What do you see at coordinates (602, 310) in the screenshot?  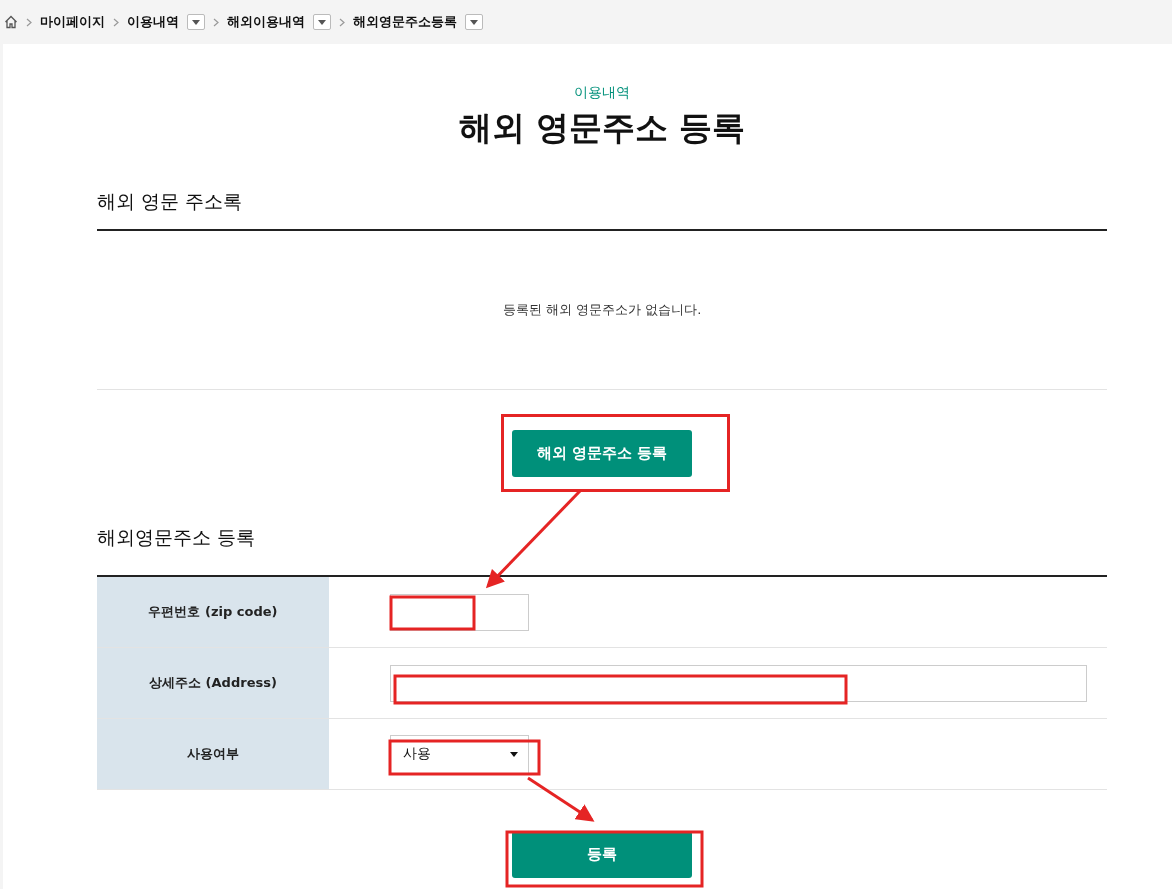 I see `empty-message: 등록된 해외 영문주소가 없습니다.` at bounding box center [602, 310].